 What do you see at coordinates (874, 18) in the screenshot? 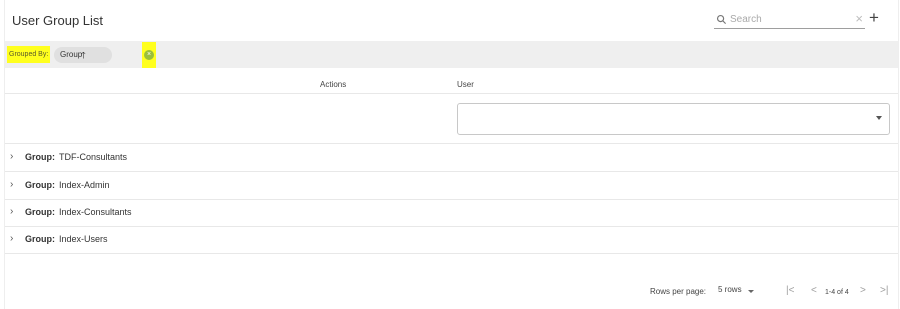
I see `add-group-button: +` at bounding box center [874, 18].